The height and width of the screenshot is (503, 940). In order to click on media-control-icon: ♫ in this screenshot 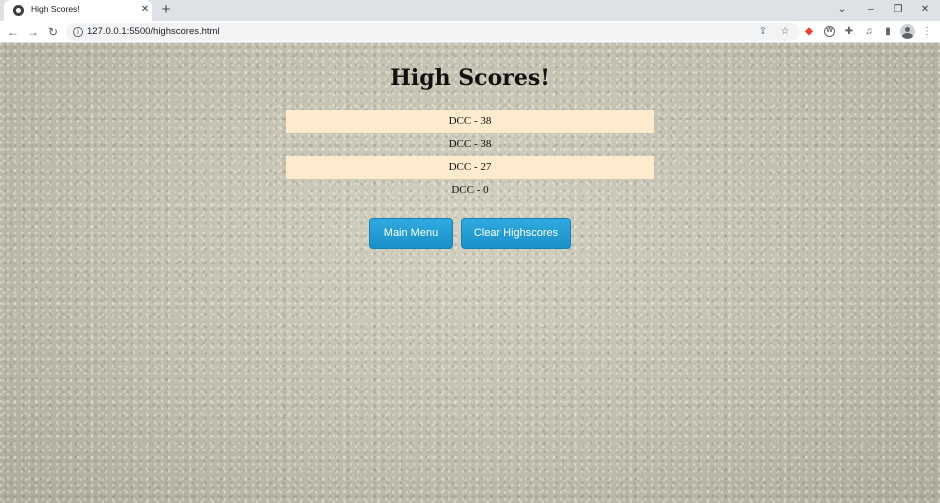, I will do `click(869, 32)`.